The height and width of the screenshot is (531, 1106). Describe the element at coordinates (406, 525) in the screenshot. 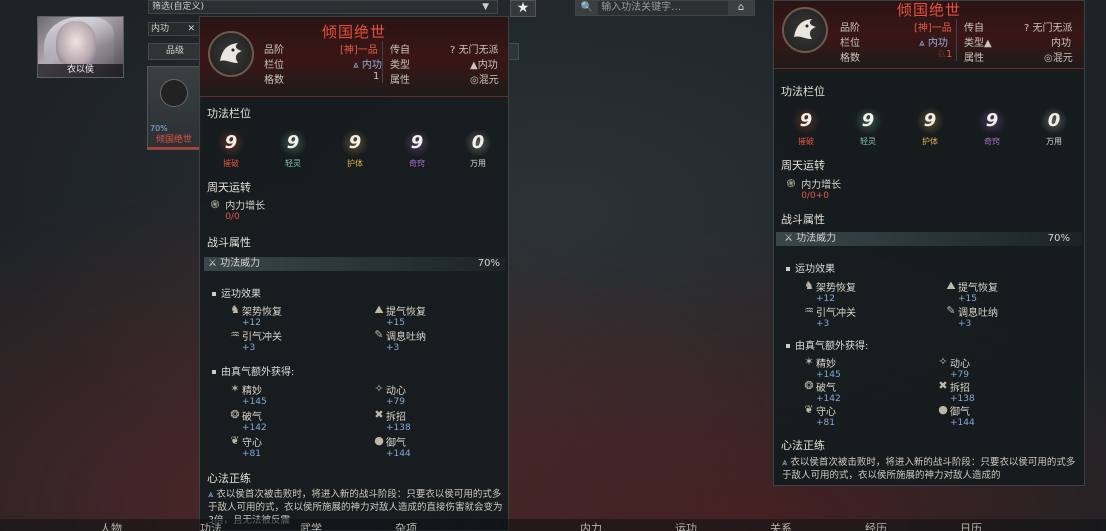

I see `bottom-nav-item: 杂项` at that location.